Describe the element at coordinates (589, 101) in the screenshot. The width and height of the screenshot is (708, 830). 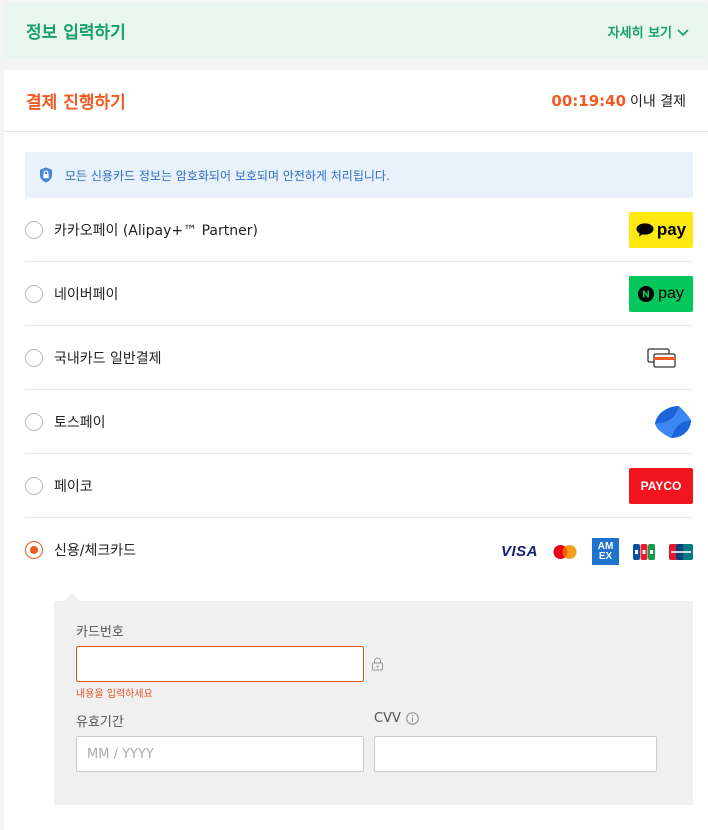
I see `timer-value: 00:19:40` at that location.